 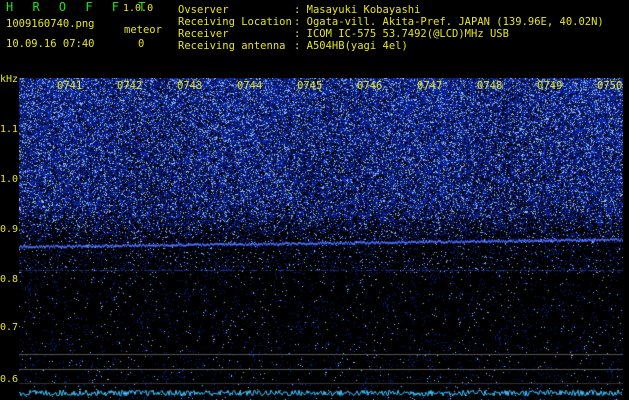 What do you see at coordinates (9, 129) in the screenshot?
I see `y-tick-label: 1.1` at bounding box center [9, 129].